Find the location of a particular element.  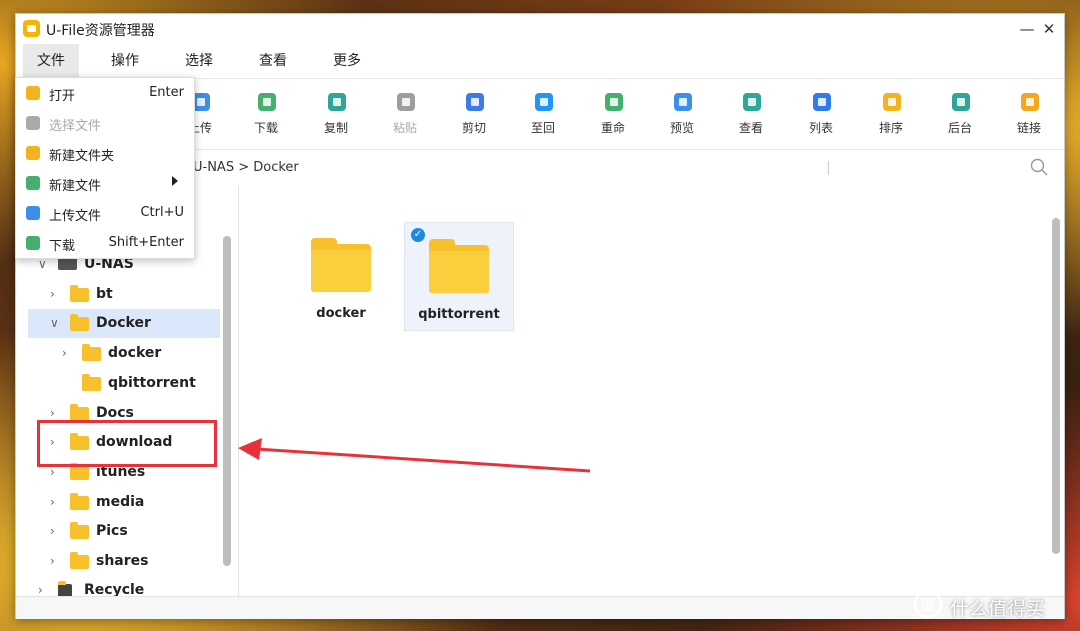

download-icon is located at coordinates (33, 243).